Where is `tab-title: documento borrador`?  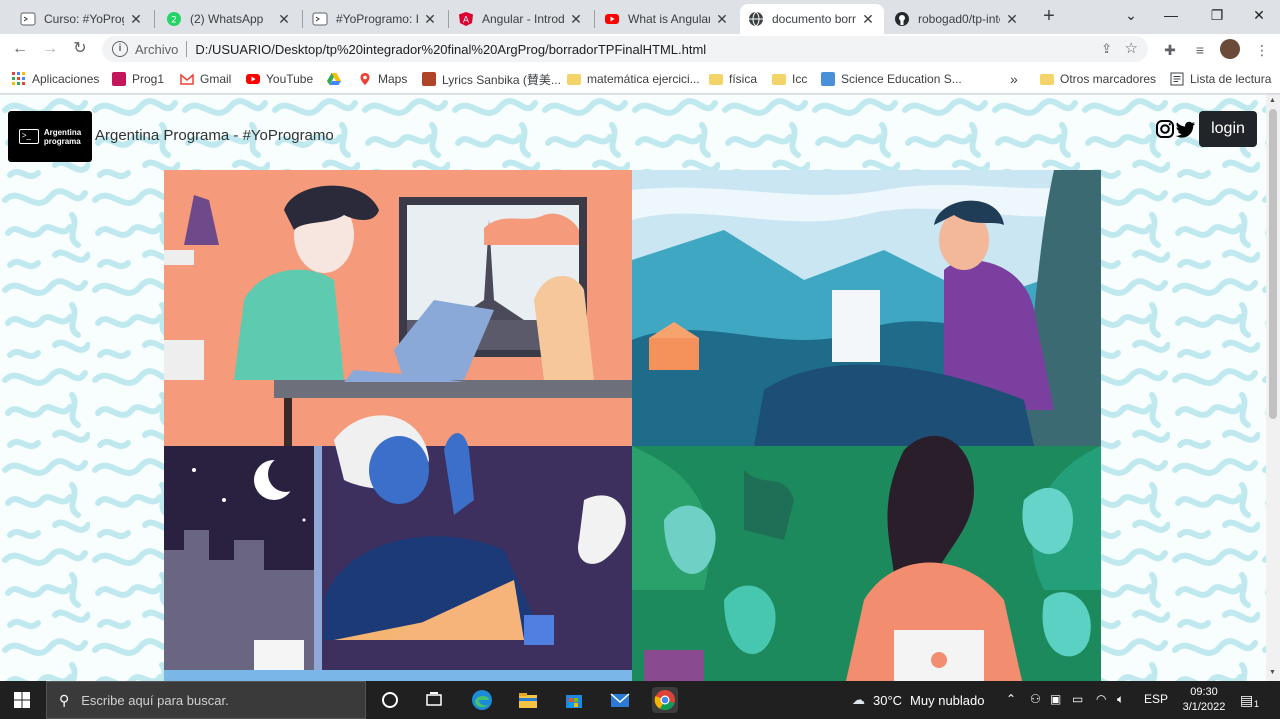 tab-title: documento borrador is located at coordinates (814, 19).